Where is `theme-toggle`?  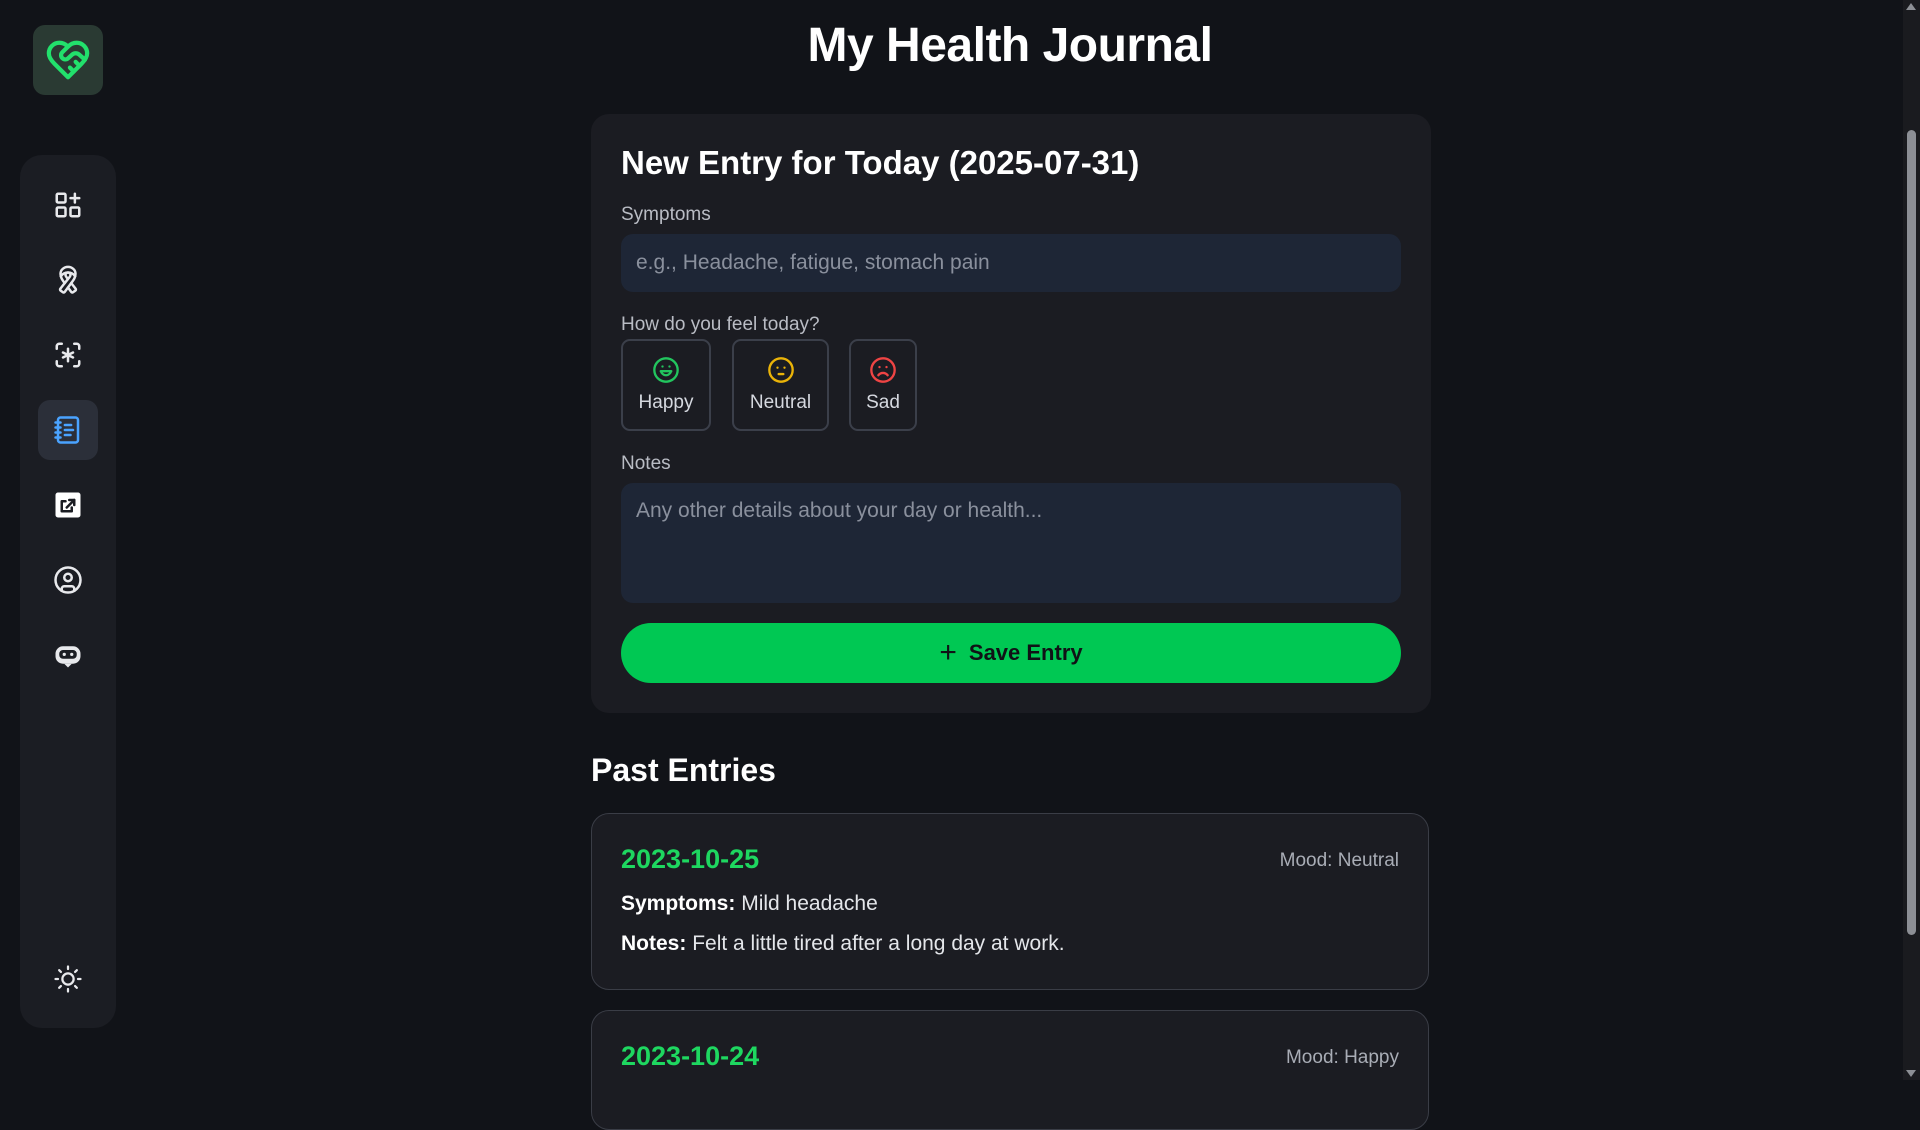
theme-toggle is located at coordinates (68, 979).